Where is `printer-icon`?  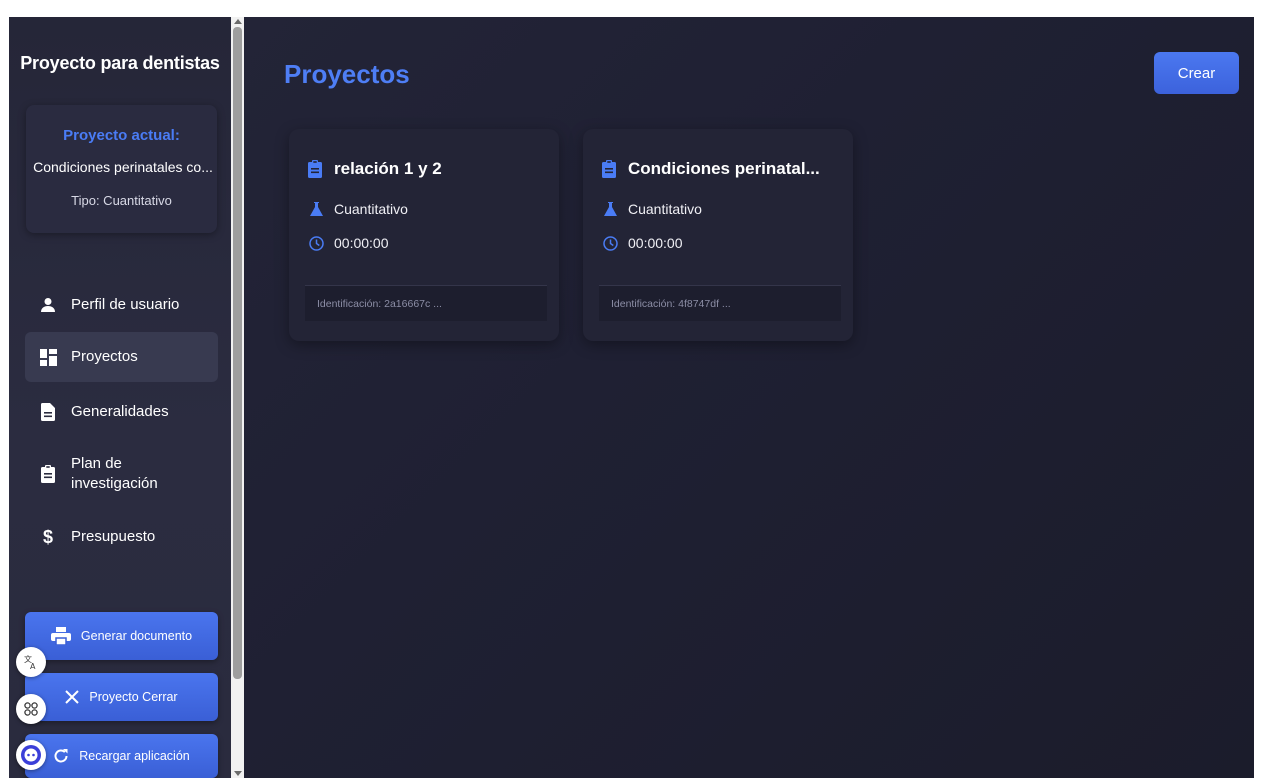 printer-icon is located at coordinates (60, 636).